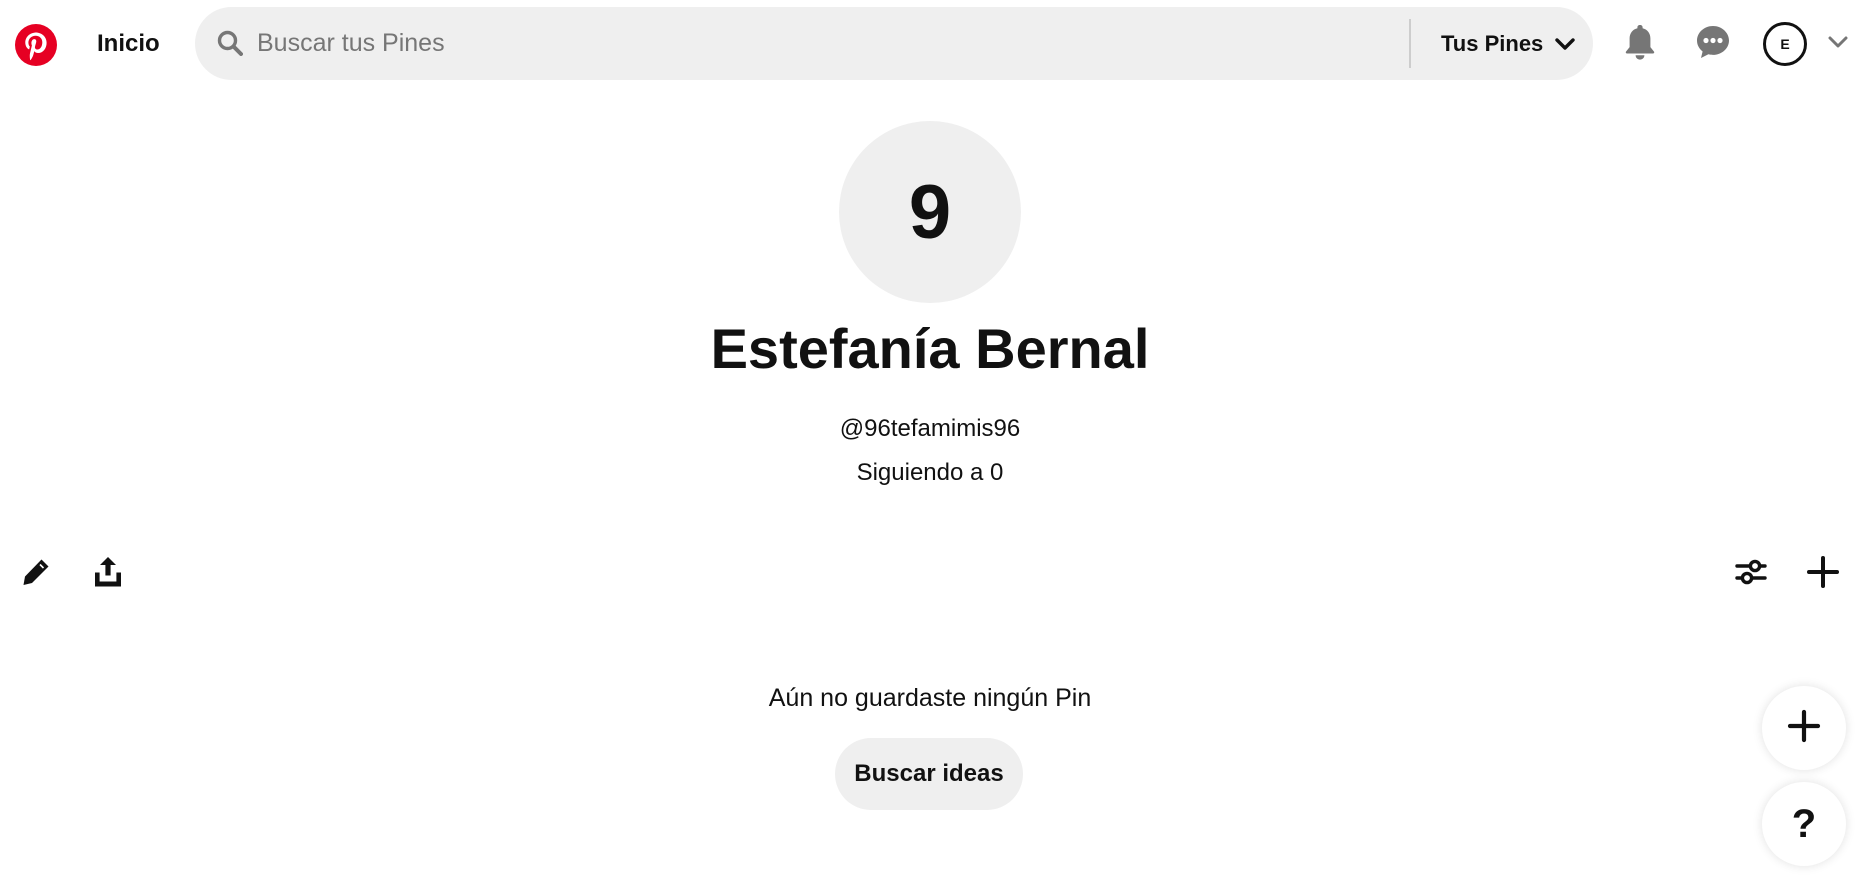  I want to click on search-bar: Tus Pines, so click(894, 43).